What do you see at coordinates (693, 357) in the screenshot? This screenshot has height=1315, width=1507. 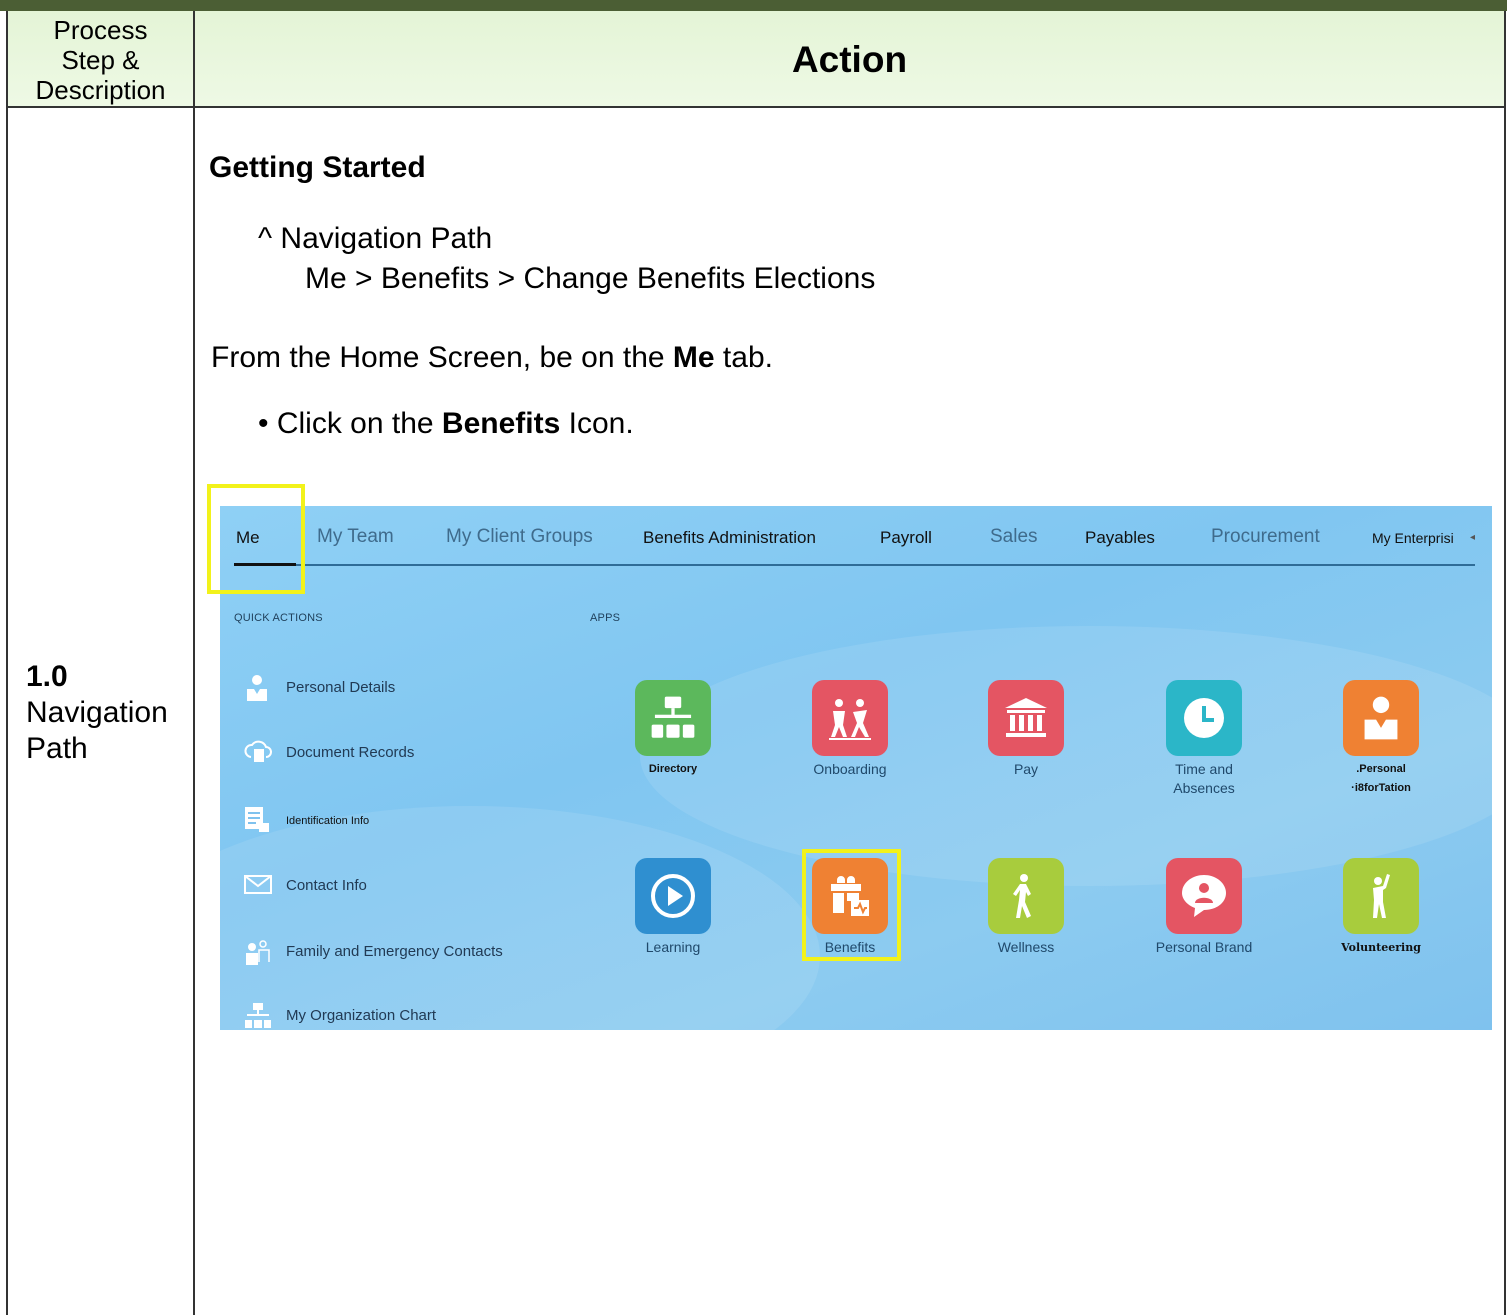 I see `instruction-bold: Me` at bounding box center [693, 357].